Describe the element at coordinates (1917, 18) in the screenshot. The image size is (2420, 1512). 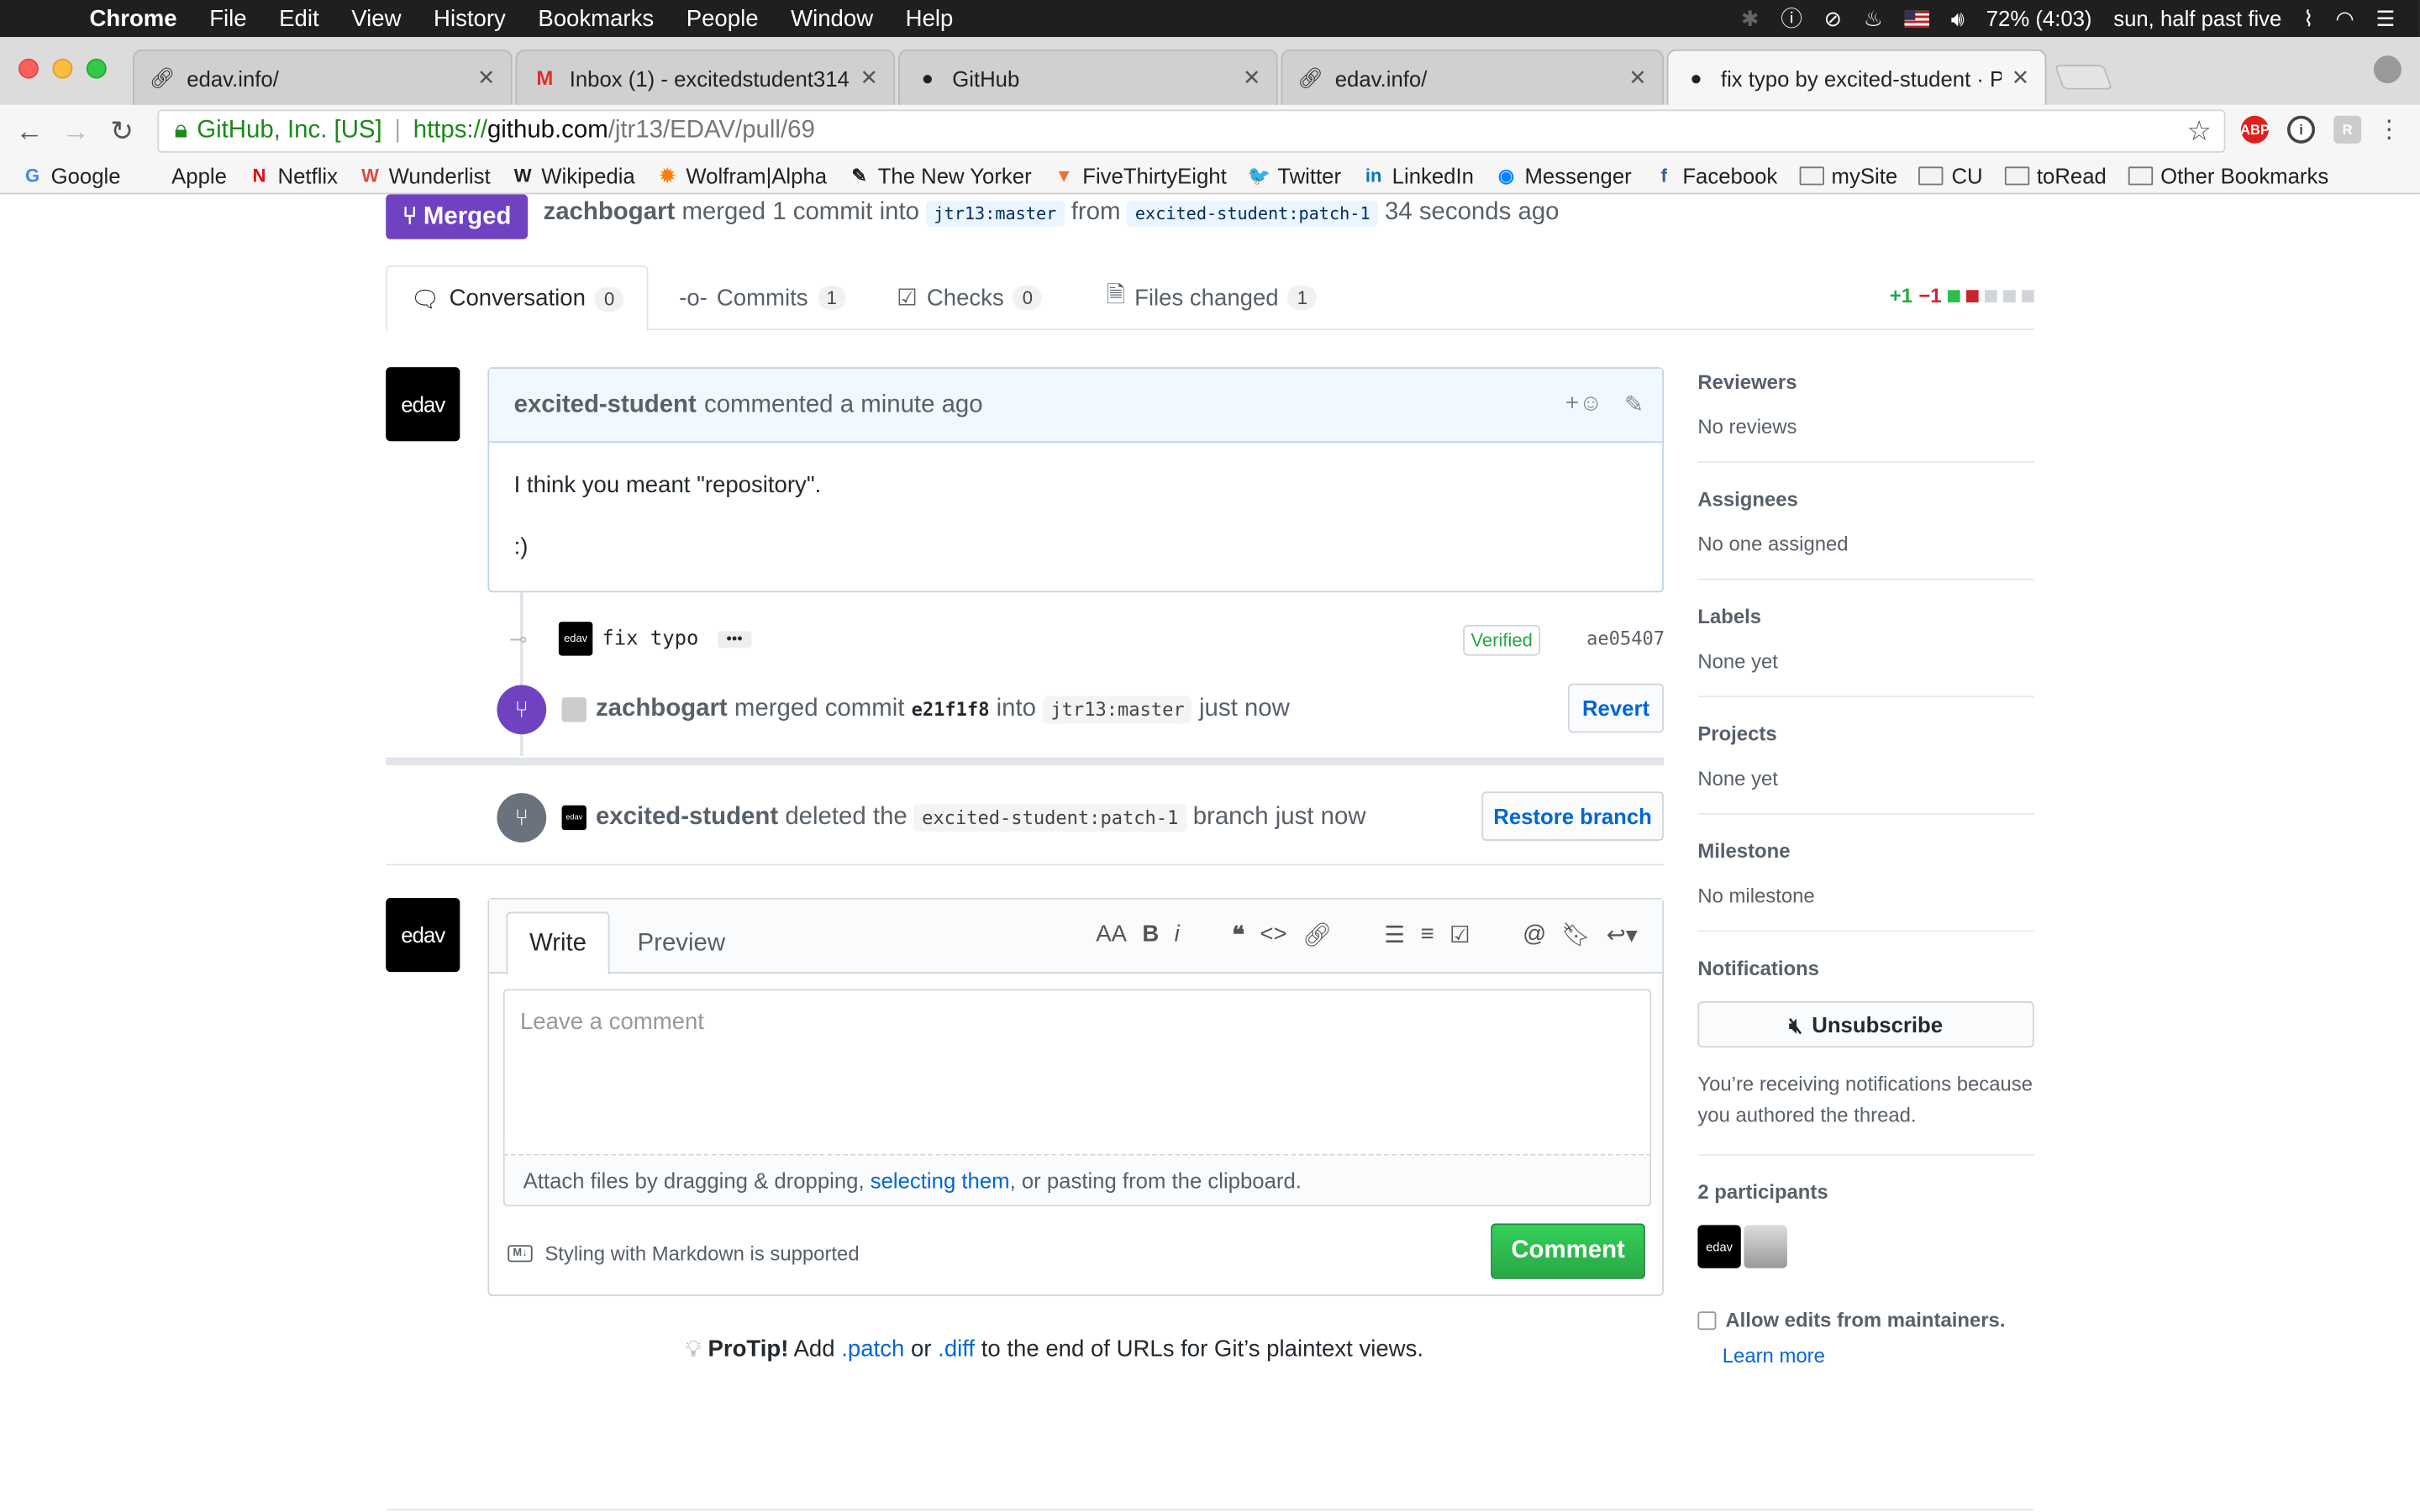
I see `us-flag-icon` at that location.